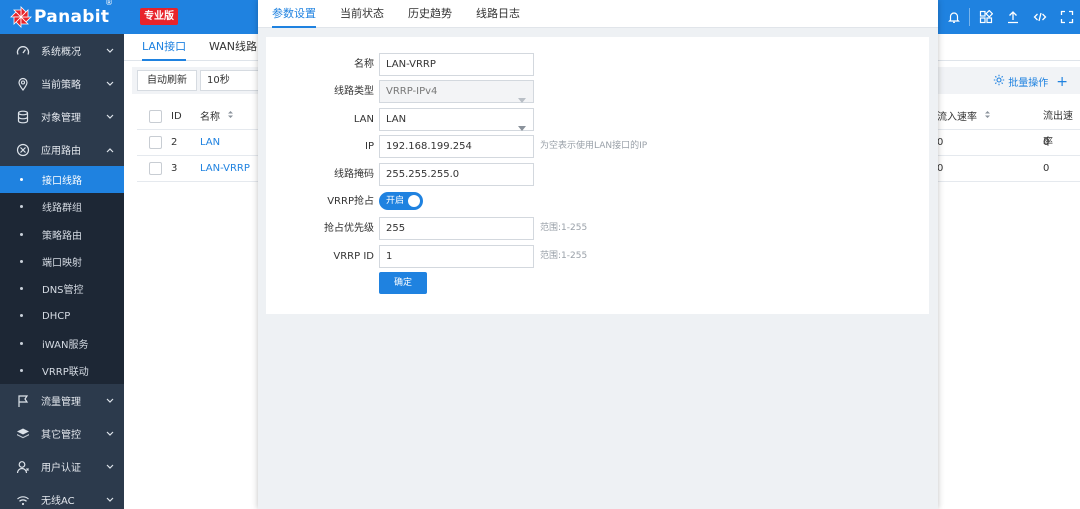 This screenshot has width=1080, height=509. I want to click on column-header-name: 名称, so click(217, 117).